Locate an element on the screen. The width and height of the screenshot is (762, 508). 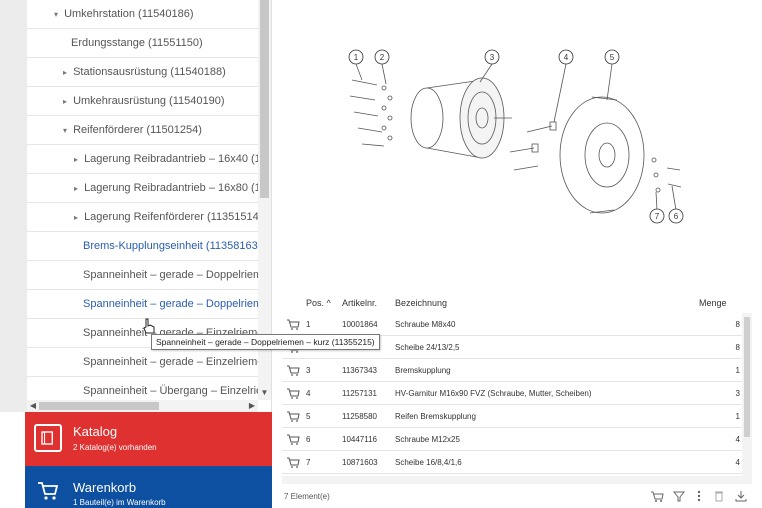
book-icon is located at coordinates (48, 438).